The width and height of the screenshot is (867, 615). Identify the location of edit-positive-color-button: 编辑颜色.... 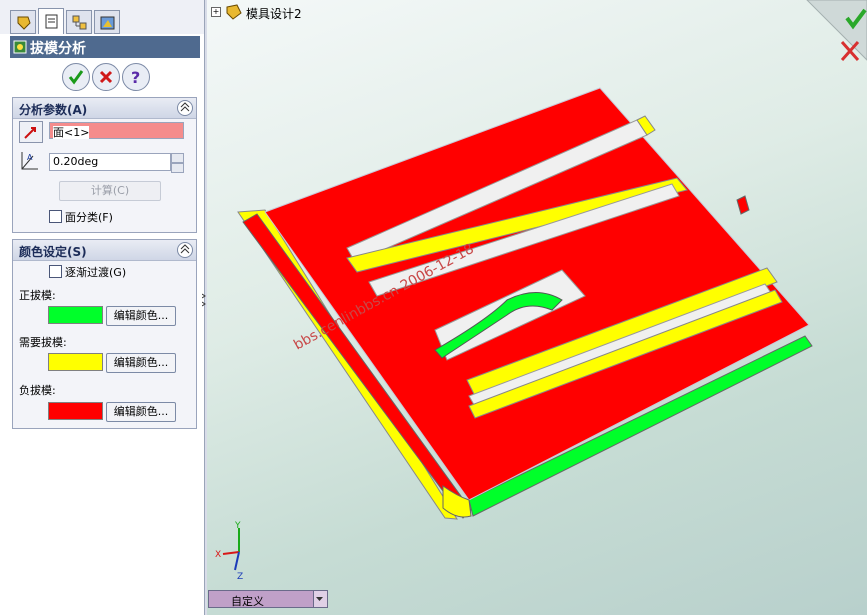
(141, 316).